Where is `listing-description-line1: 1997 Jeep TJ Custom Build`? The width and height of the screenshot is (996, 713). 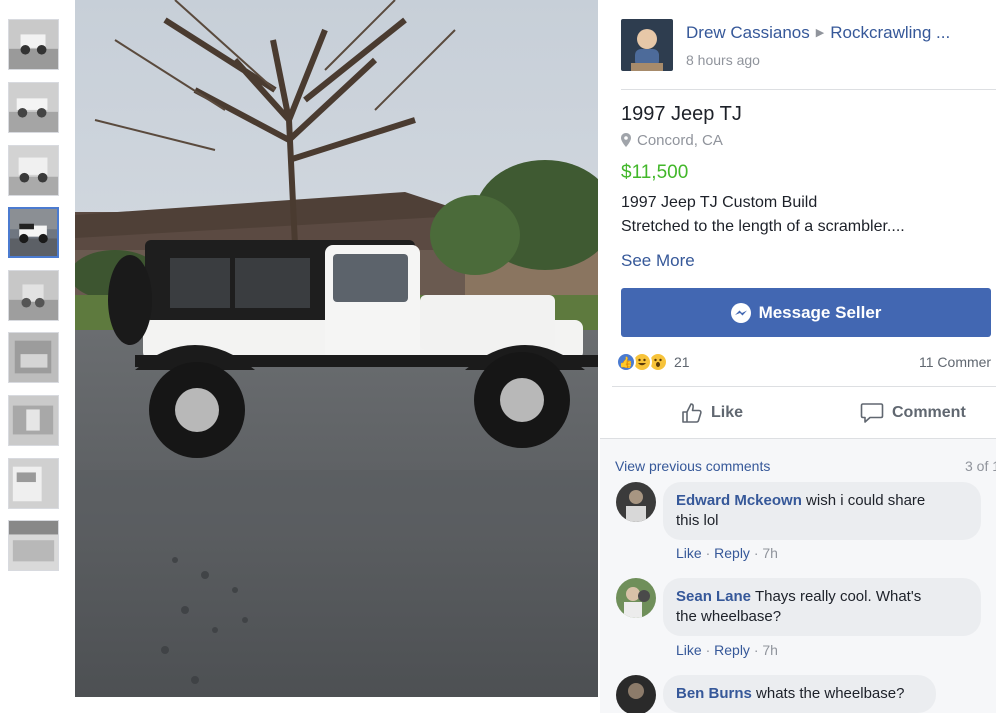 listing-description-line1: 1997 Jeep TJ Custom Build is located at coordinates (719, 202).